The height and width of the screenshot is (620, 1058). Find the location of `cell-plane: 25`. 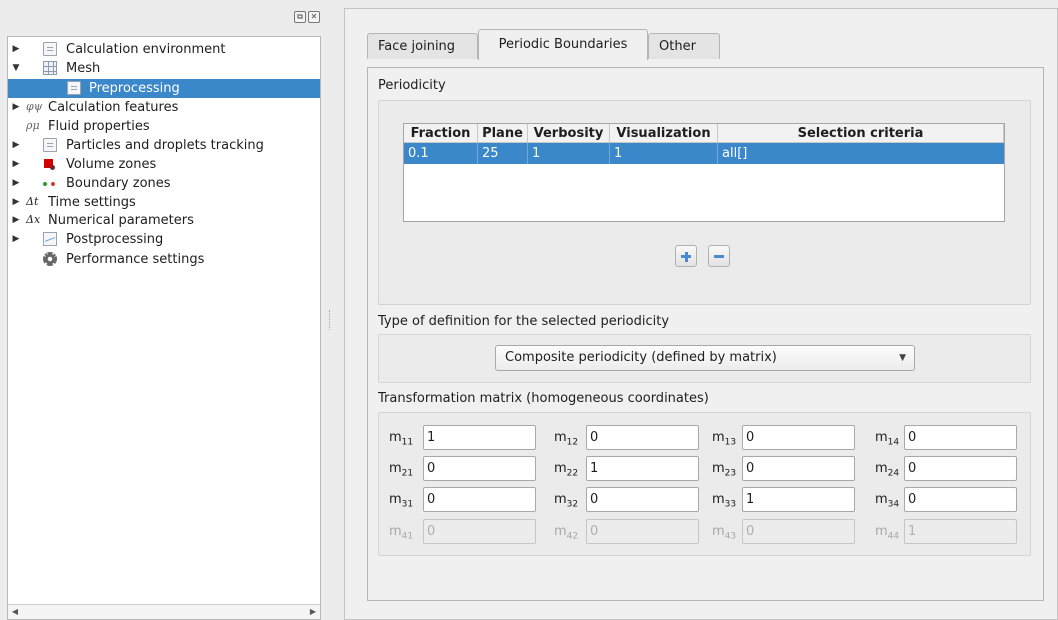

cell-plane: 25 is located at coordinates (503, 153).